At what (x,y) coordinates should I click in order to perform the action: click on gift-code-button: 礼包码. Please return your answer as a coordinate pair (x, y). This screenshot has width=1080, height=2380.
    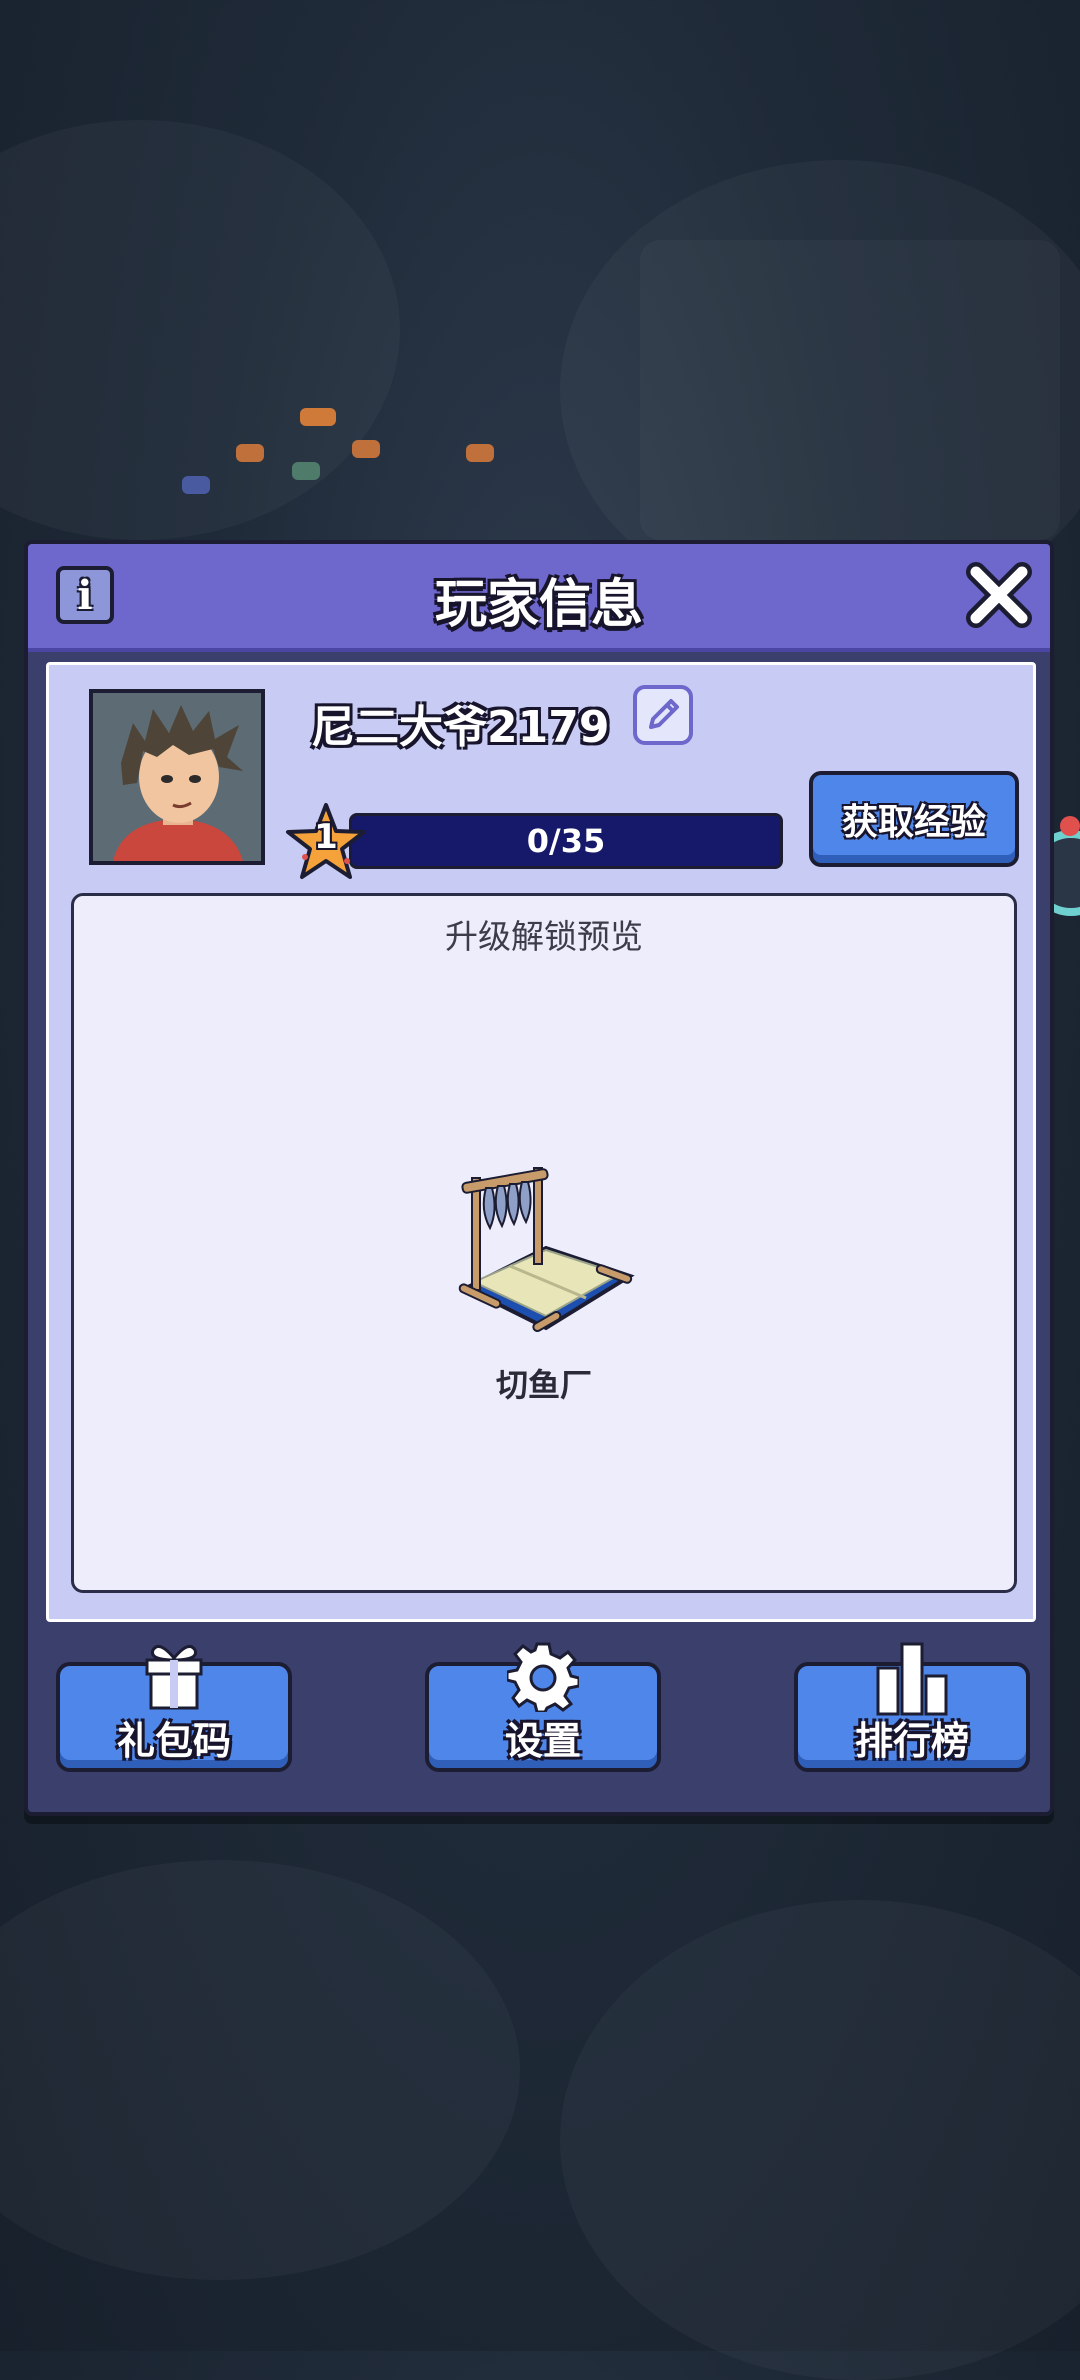
    Looking at the image, I should click on (174, 1708).